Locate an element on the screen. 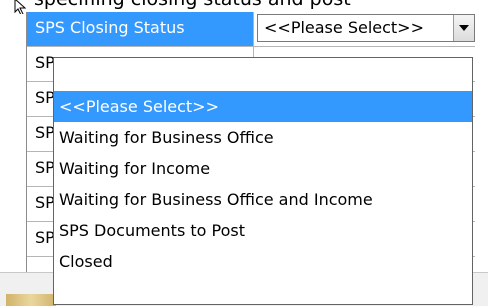 This screenshot has height=306, width=488. dropdown-option-please-select: <<Please Select>> is located at coordinates (263, 106).